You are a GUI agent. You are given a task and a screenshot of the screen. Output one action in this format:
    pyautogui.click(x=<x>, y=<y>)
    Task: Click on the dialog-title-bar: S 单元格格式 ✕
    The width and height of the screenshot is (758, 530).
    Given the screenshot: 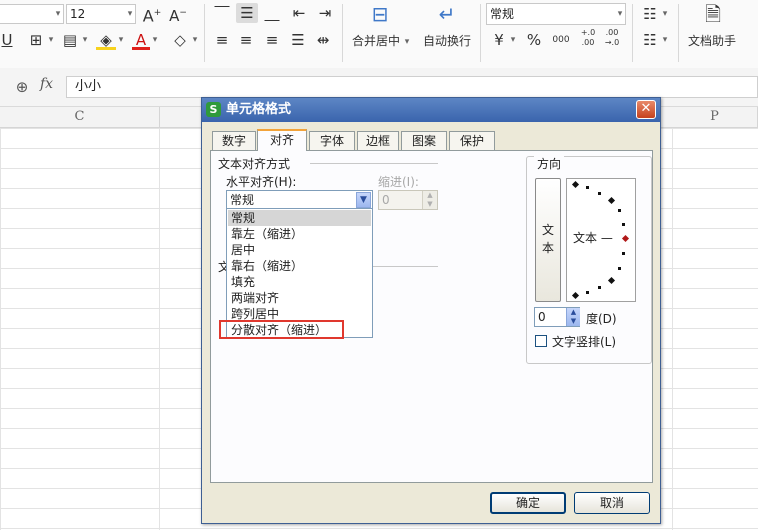 What is the action you would take?
    pyautogui.click(x=431, y=110)
    